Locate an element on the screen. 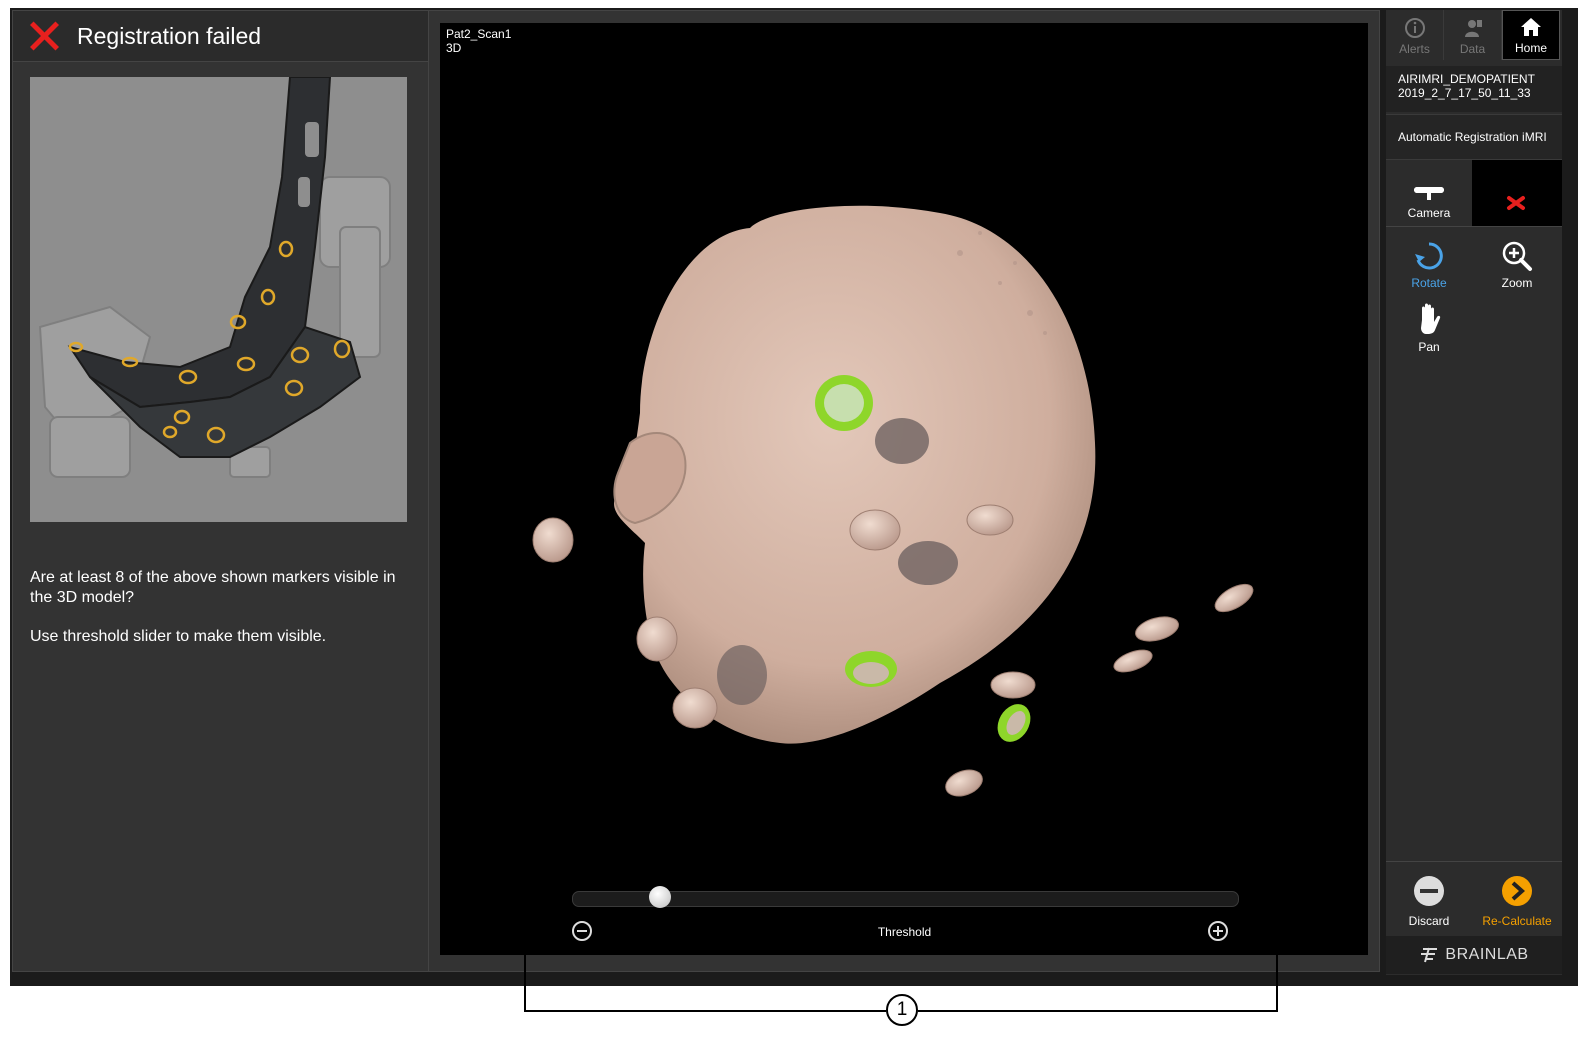  camera-icon is located at coordinates (1429, 193).